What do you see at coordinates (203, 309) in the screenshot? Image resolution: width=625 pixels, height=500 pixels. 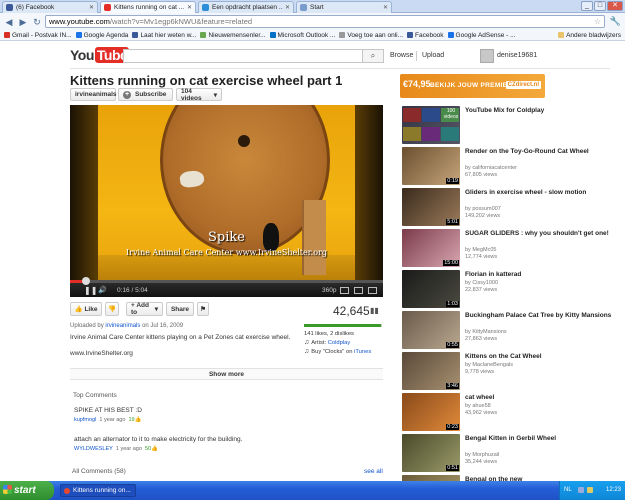 I see `flag-button: ⚑` at bounding box center [203, 309].